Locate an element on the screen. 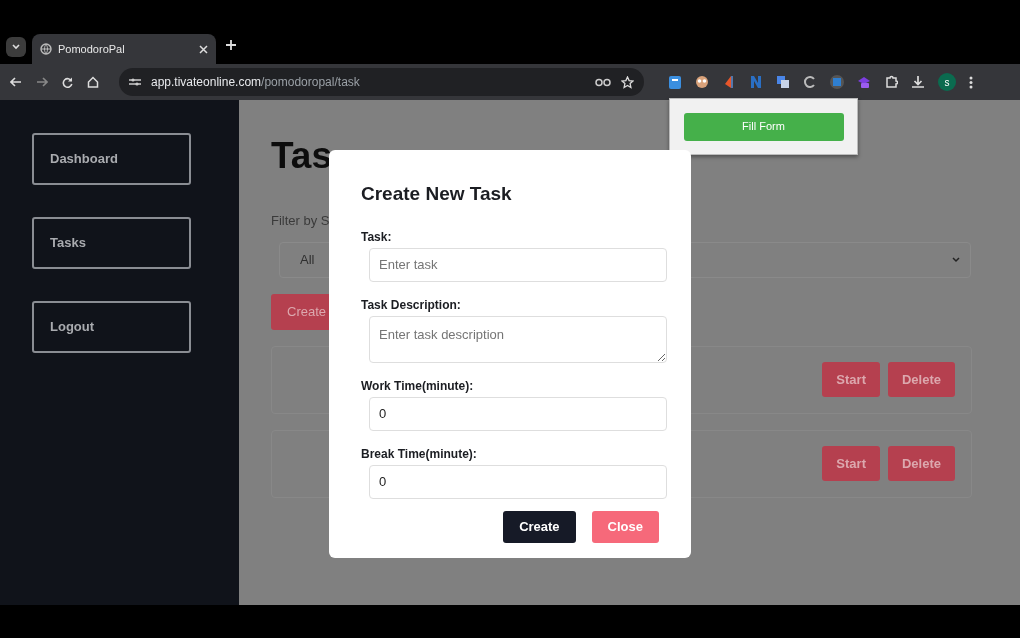 The width and height of the screenshot is (1020, 638). field-label: Task: is located at coordinates (377, 237).